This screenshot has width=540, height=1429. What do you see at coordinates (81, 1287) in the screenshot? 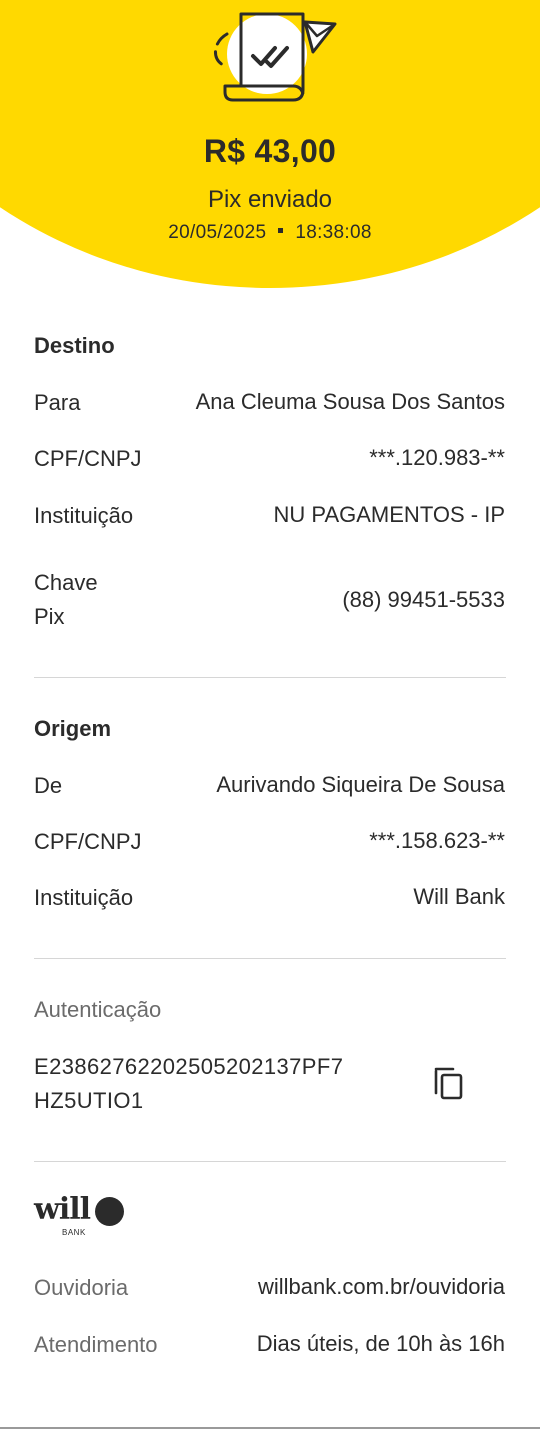
I see `ouvidoria-label: Ouvidoria` at bounding box center [81, 1287].